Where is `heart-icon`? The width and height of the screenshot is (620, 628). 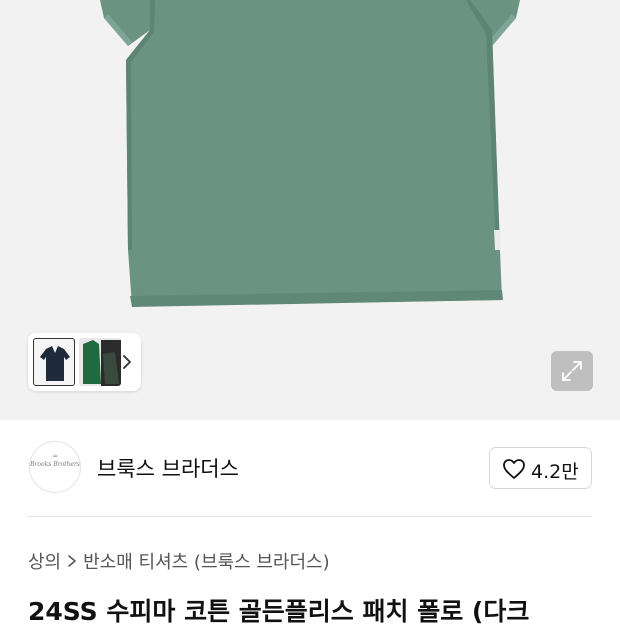
heart-icon is located at coordinates (514, 469).